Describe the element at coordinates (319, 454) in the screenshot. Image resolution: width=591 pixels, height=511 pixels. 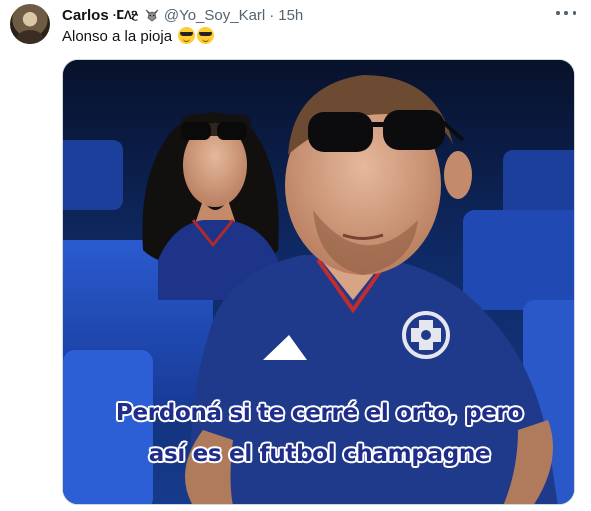
I see `meme-caption-line2: así es el futbol champagne` at that location.